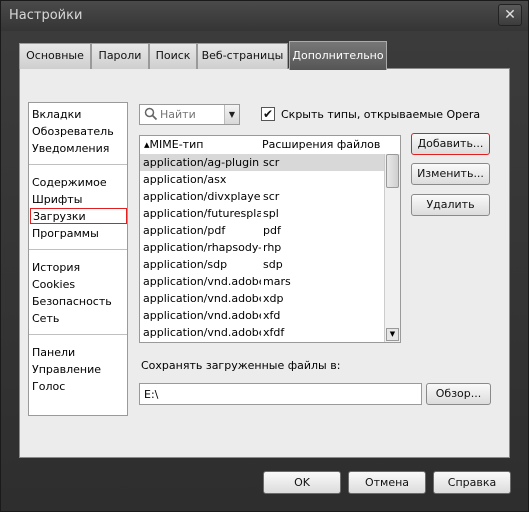  Describe the element at coordinates (273, 298) in the screenshot. I see `extensions-cell: xdp` at that location.